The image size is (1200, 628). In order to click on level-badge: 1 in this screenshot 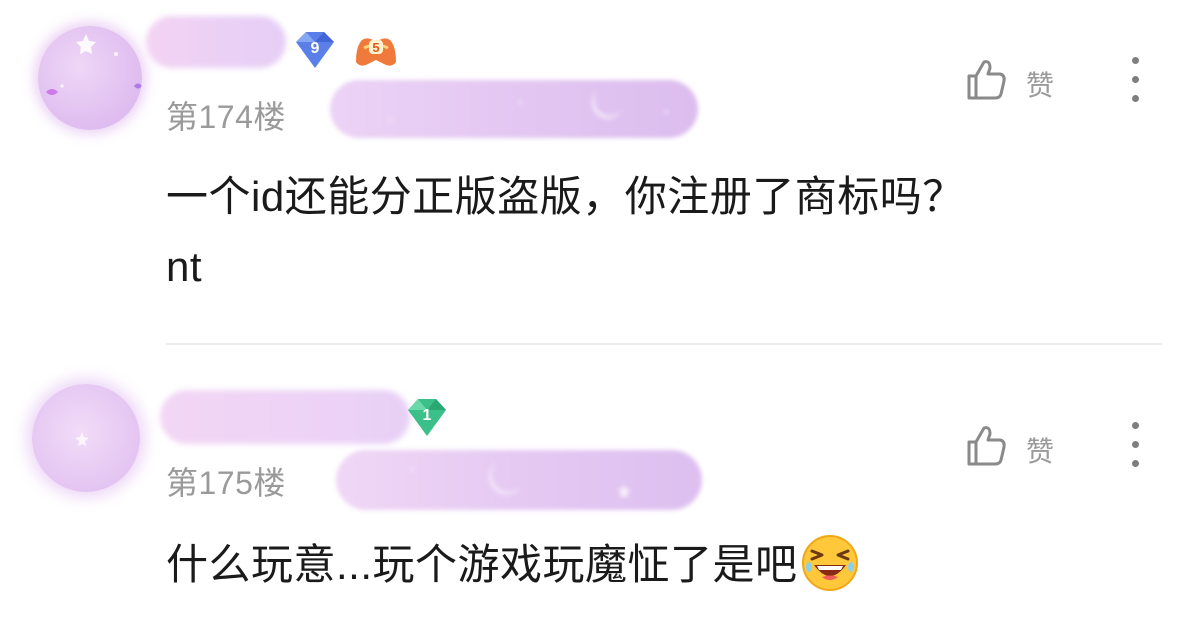, I will do `click(427, 418)`.